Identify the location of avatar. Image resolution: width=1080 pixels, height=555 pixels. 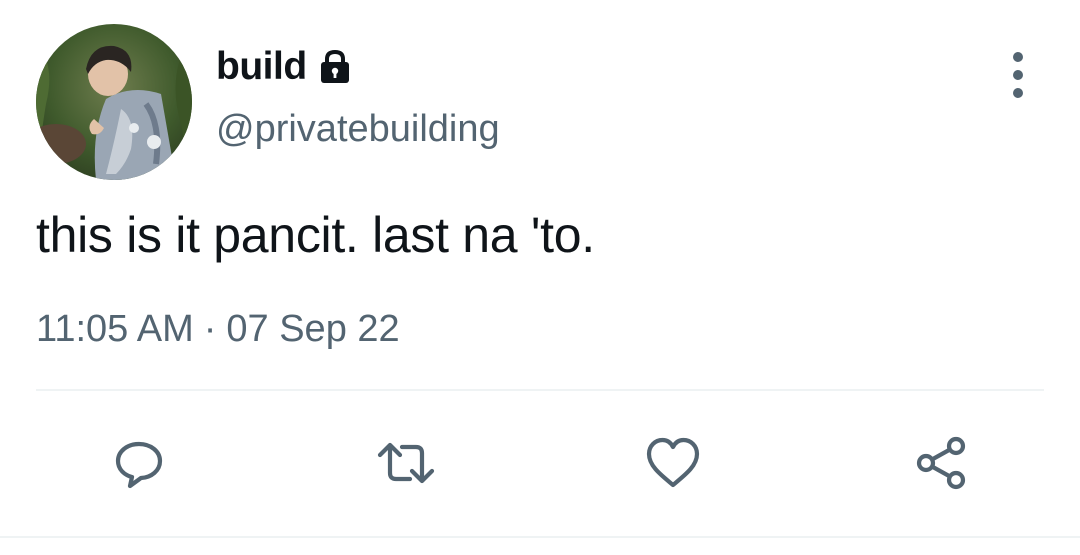
(114, 102).